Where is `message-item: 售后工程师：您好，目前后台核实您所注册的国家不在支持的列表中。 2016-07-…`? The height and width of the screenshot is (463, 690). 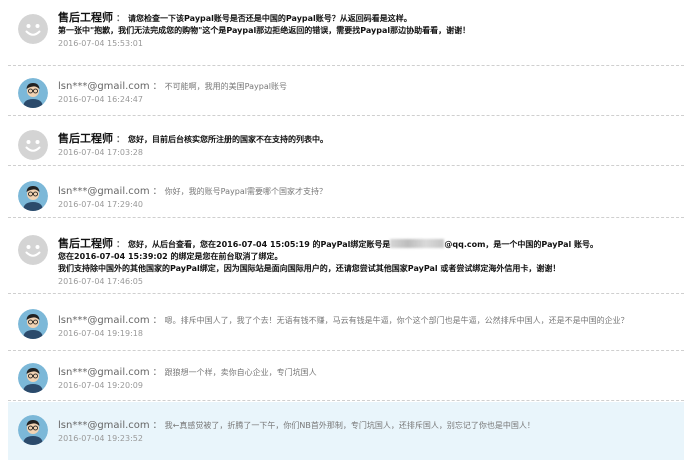 message-item: 售后工程师：您好，目前后台核实您所注册的国家不在支持的列表中。 2016-07-… is located at coordinates (346, 141).